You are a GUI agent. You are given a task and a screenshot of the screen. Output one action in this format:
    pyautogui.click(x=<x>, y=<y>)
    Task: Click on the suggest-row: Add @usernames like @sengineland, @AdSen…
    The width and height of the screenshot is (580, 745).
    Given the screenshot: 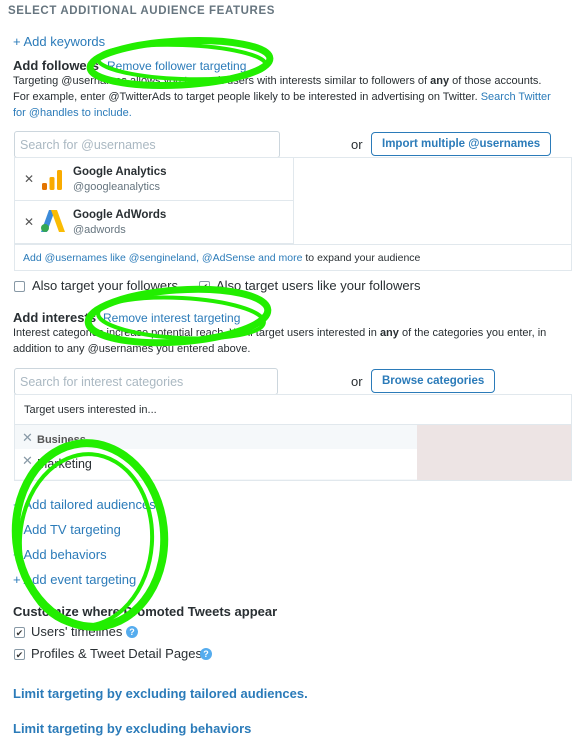 What is the action you would take?
    pyautogui.click(x=293, y=257)
    